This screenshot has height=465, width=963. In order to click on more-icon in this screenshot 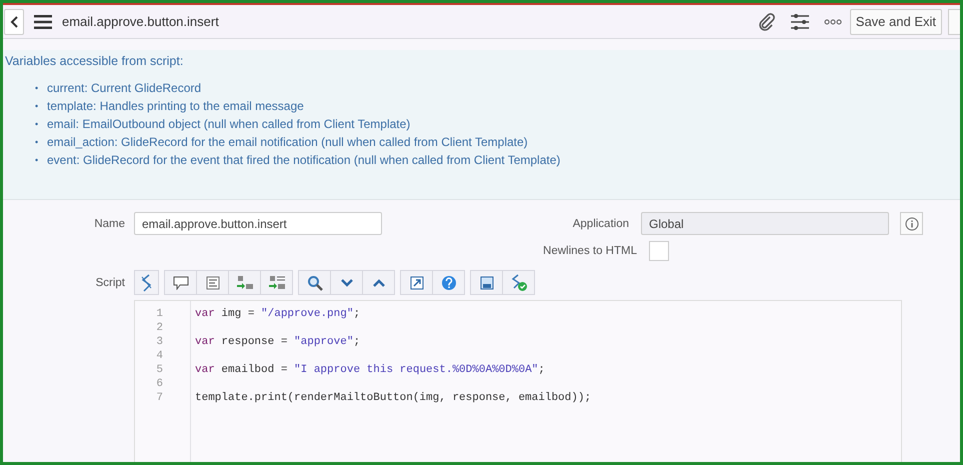, I will do `click(833, 21)`.